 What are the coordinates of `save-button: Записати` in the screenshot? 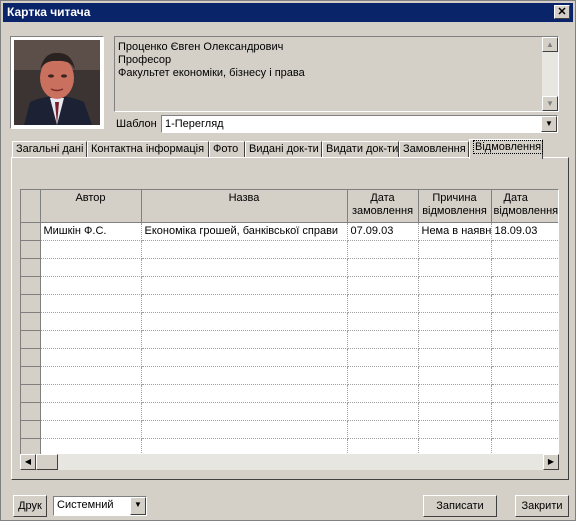 It's located at (460, 506).